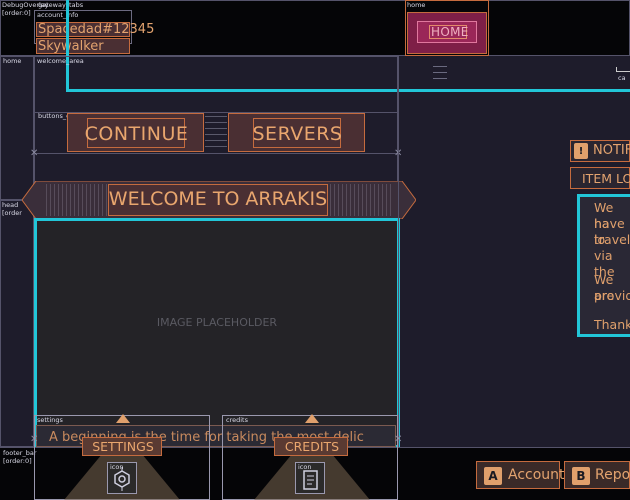  Describe the element at coordinates (17, 461) in the screenshot. I see `debug-footer-order: [order:0]` at that location.